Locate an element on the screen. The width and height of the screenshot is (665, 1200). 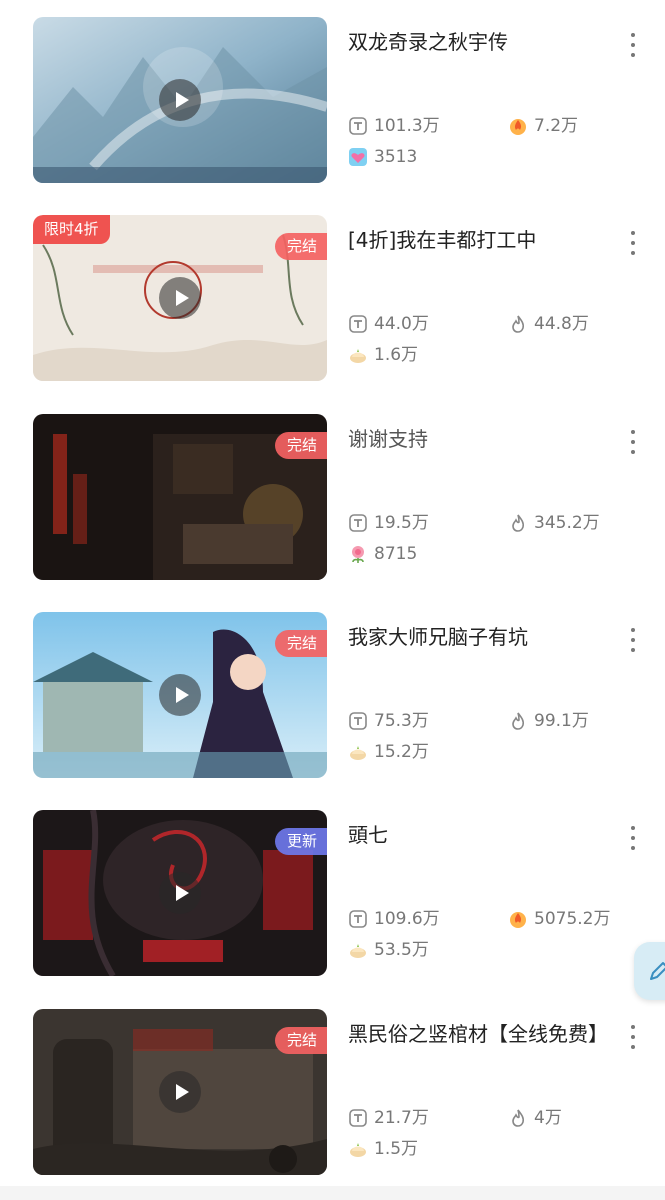
gift-count: 1.5万 is located at coordinates (383, 1149).